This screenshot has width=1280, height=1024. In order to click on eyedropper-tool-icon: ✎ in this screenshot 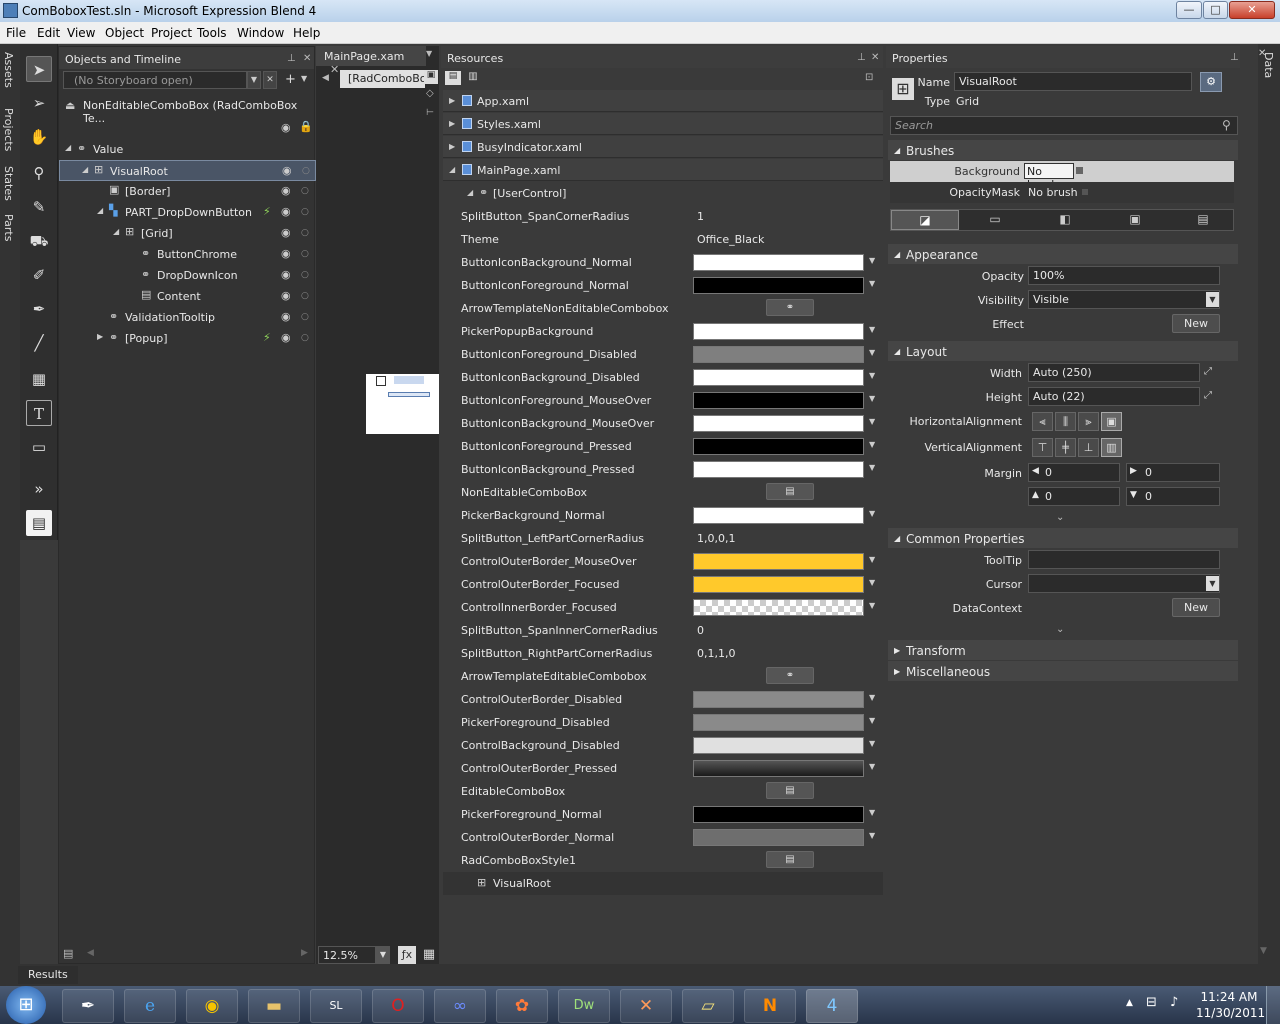, I will do `click(39, 207)`.